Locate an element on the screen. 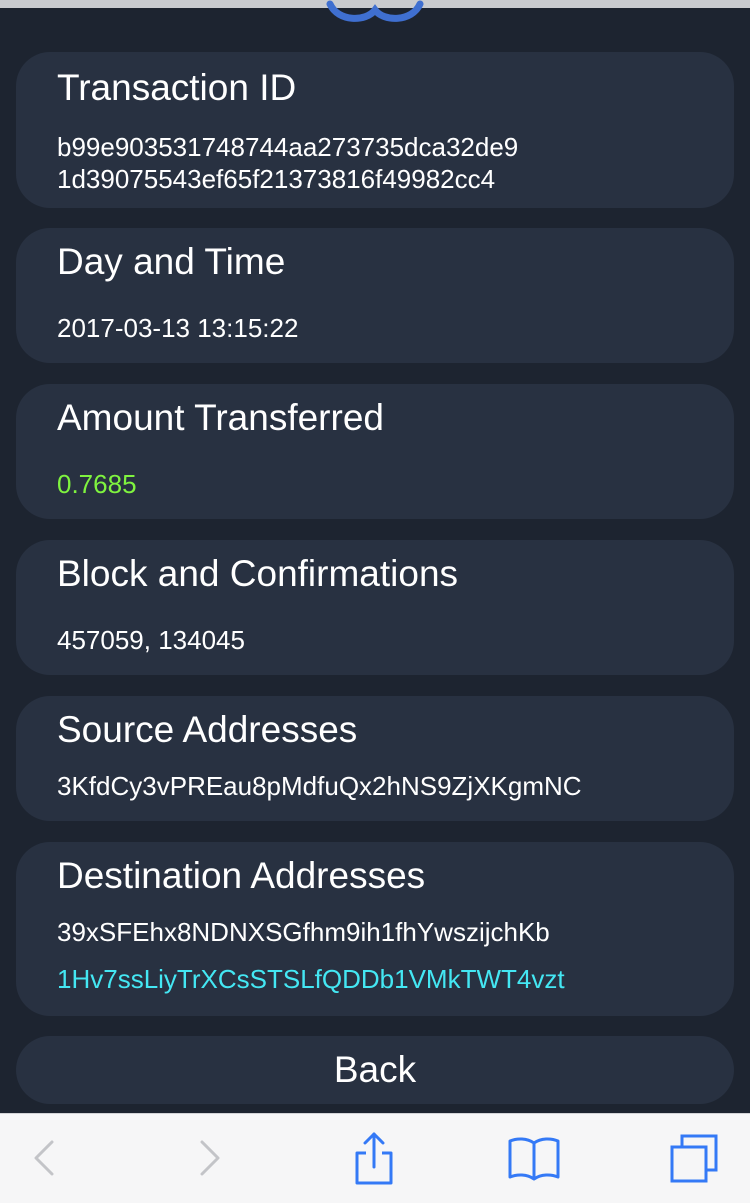 The height and width of the screenshot is (1203, 750). app-logo-icon is located at coordinates (375, 11).